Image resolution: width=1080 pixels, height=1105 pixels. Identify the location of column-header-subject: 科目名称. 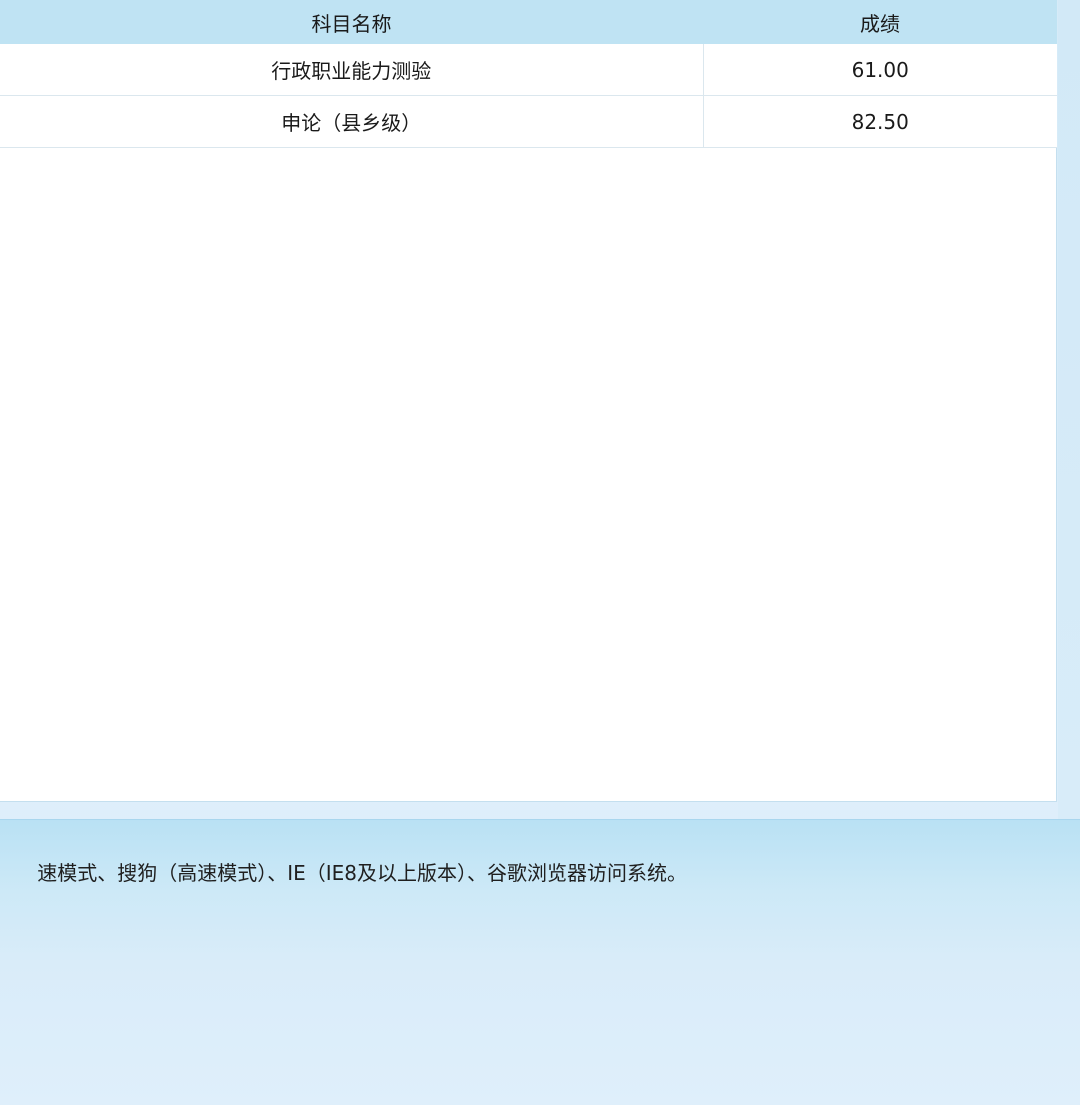
(351, 22).